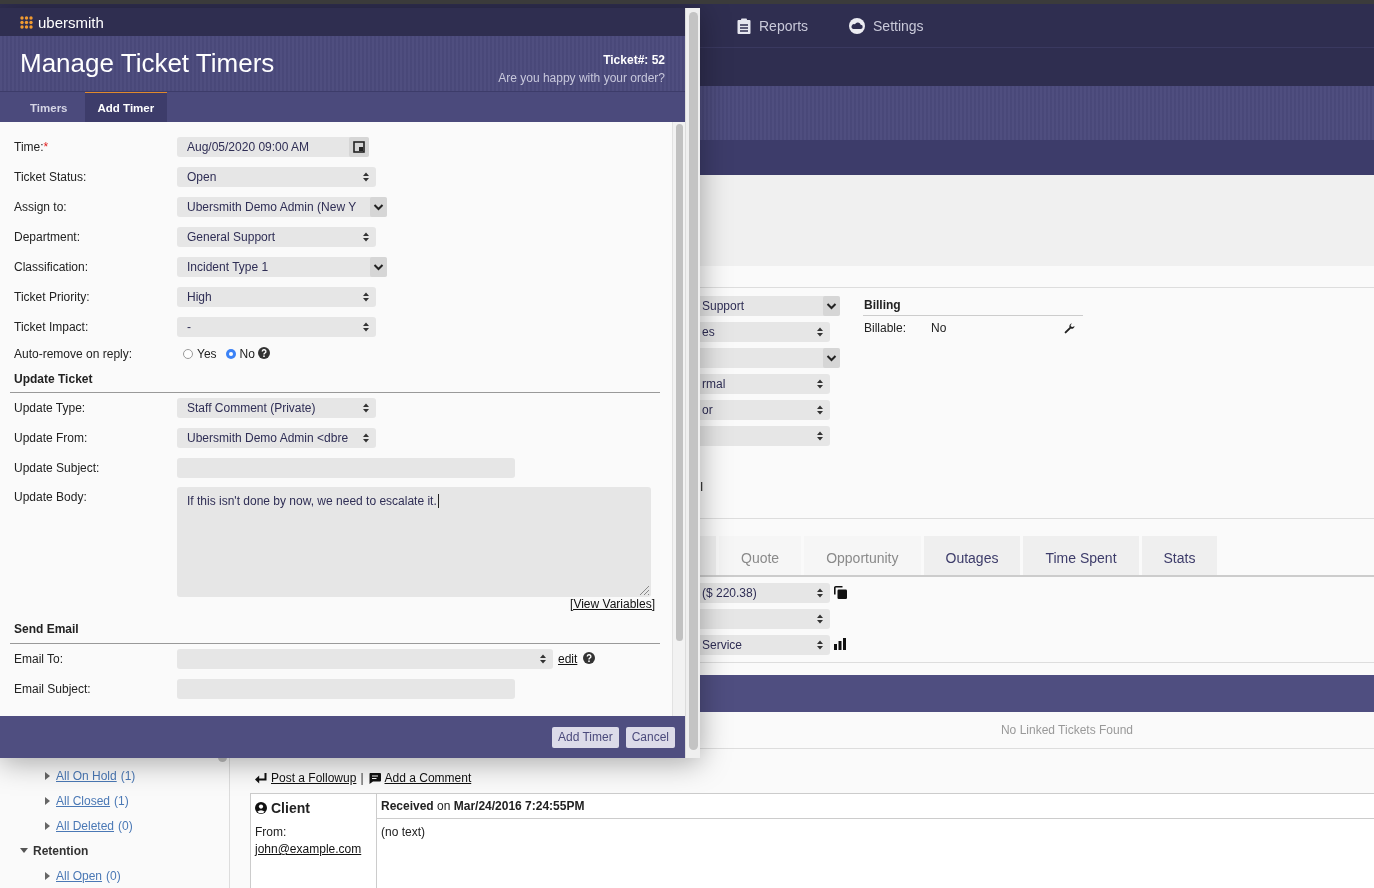  What do you see at coordinates (61, 850) in the screenshot?
I see `sidebar-section-label: Retention` at bounding box center [61, 850].